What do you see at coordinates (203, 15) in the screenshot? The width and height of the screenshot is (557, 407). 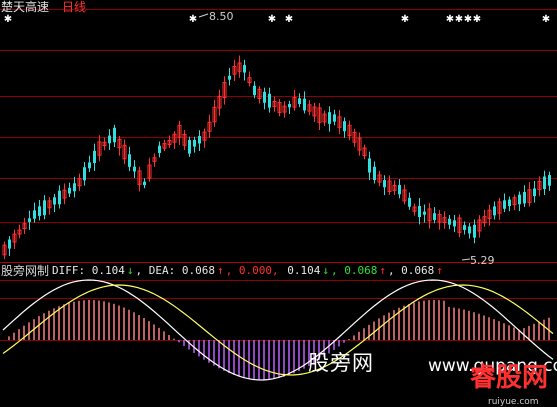 I see `high-pointer` at bounding box center [203, 15].